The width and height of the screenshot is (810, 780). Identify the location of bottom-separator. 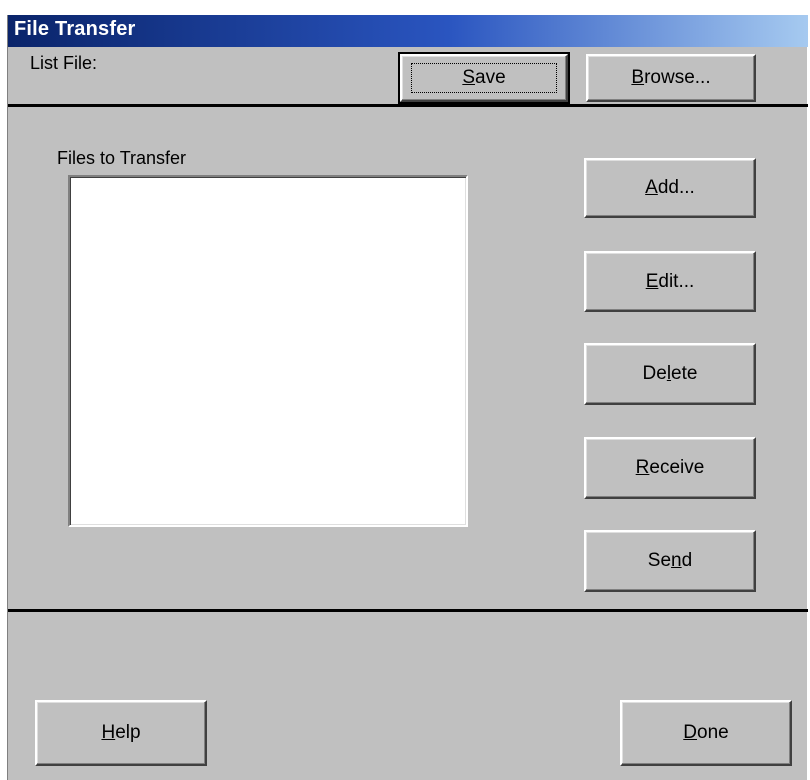
(408, 610).